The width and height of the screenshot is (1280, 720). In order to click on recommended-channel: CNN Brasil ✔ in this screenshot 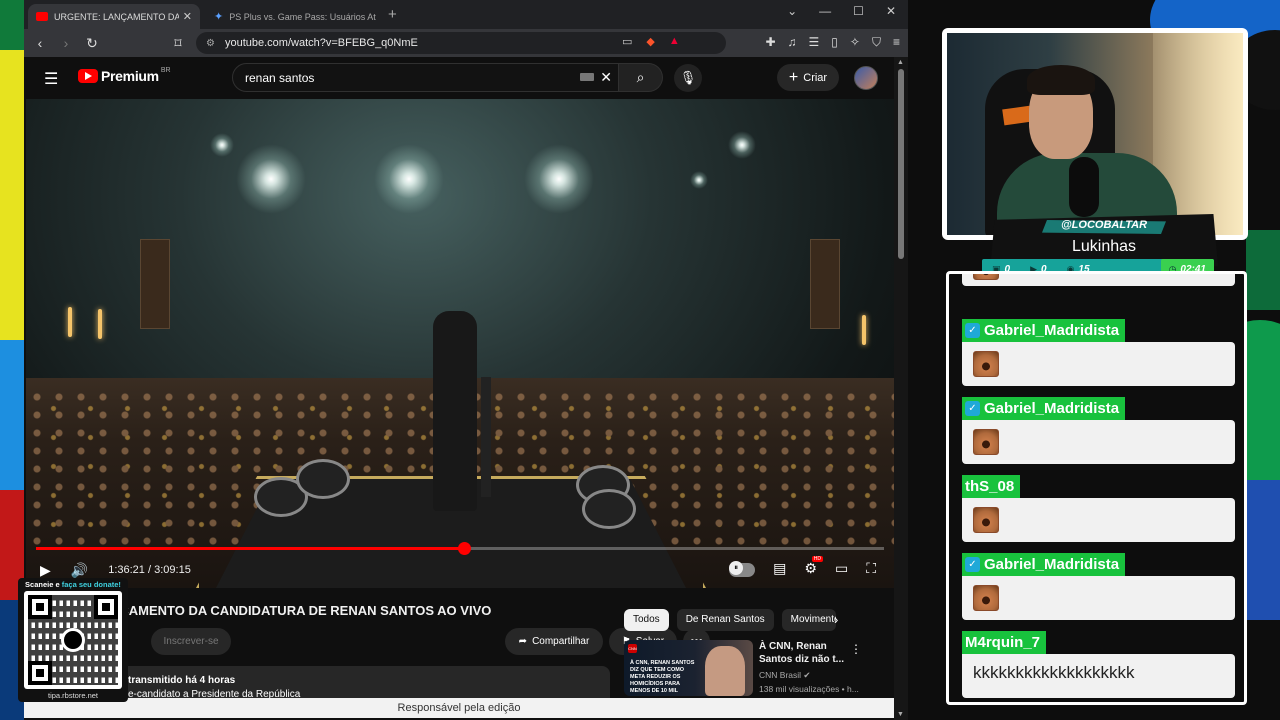, I will do `click(785, 675)`.